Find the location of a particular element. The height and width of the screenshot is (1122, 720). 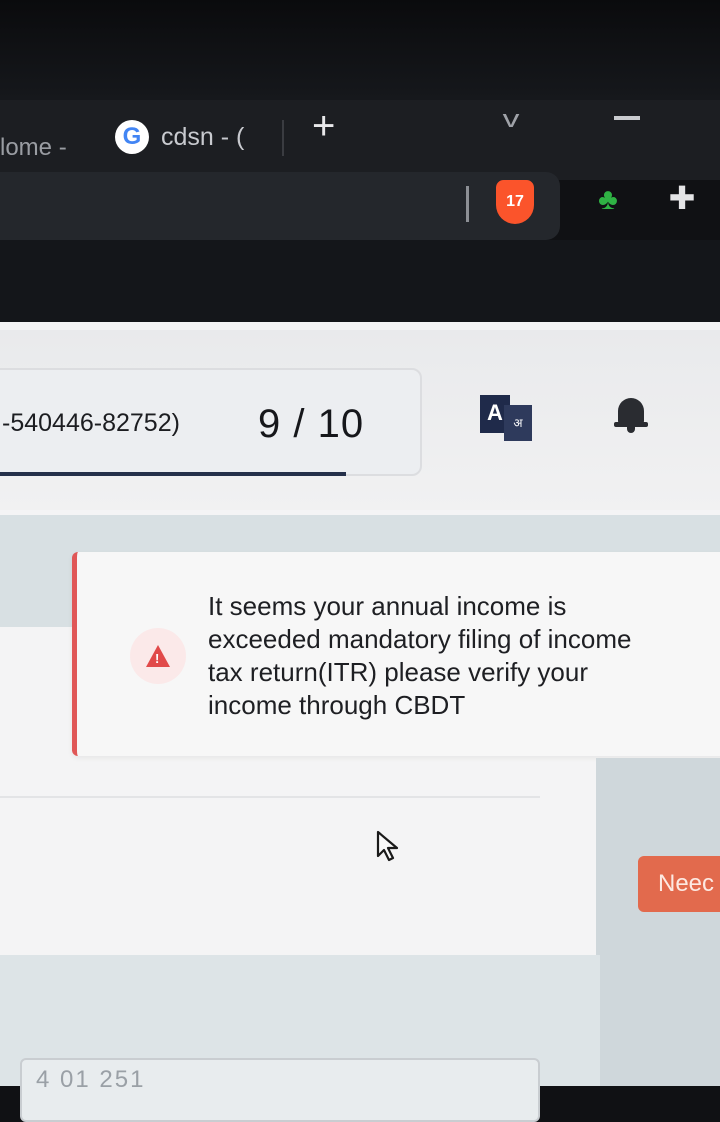

tab-google-search: G cdsn - ( is located at coordinates (179, 137).